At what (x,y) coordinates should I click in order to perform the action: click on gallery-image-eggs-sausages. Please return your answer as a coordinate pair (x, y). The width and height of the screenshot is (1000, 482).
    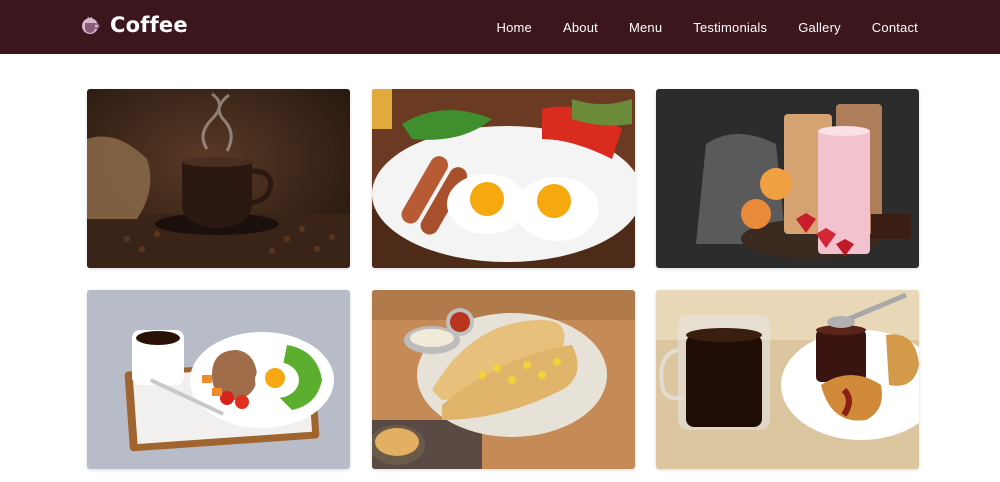
    Looking at the image, I should click on (503, 178).